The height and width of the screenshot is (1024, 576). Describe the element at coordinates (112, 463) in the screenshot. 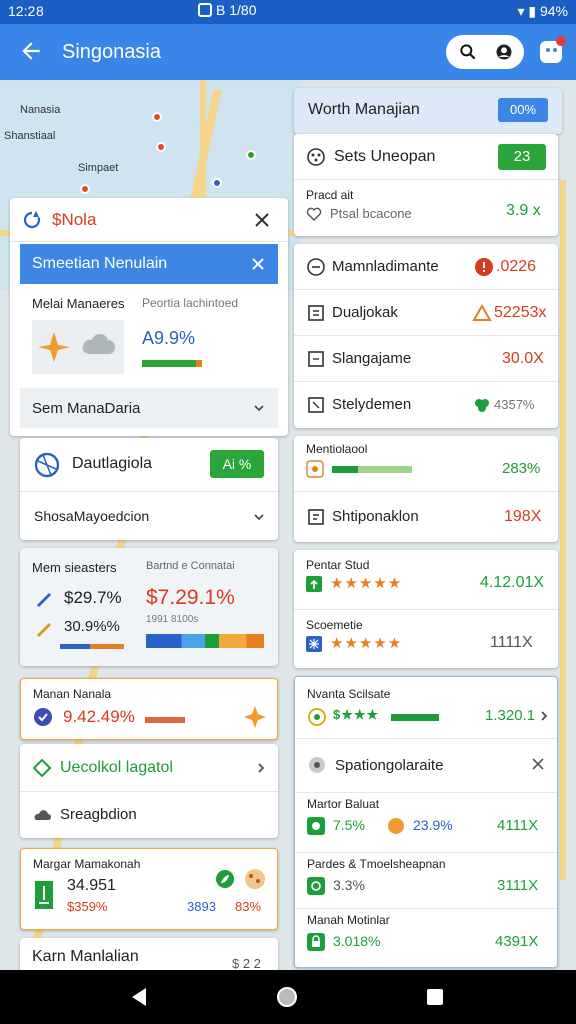

I see `dashboard-label: Dautlagiola` at that location.